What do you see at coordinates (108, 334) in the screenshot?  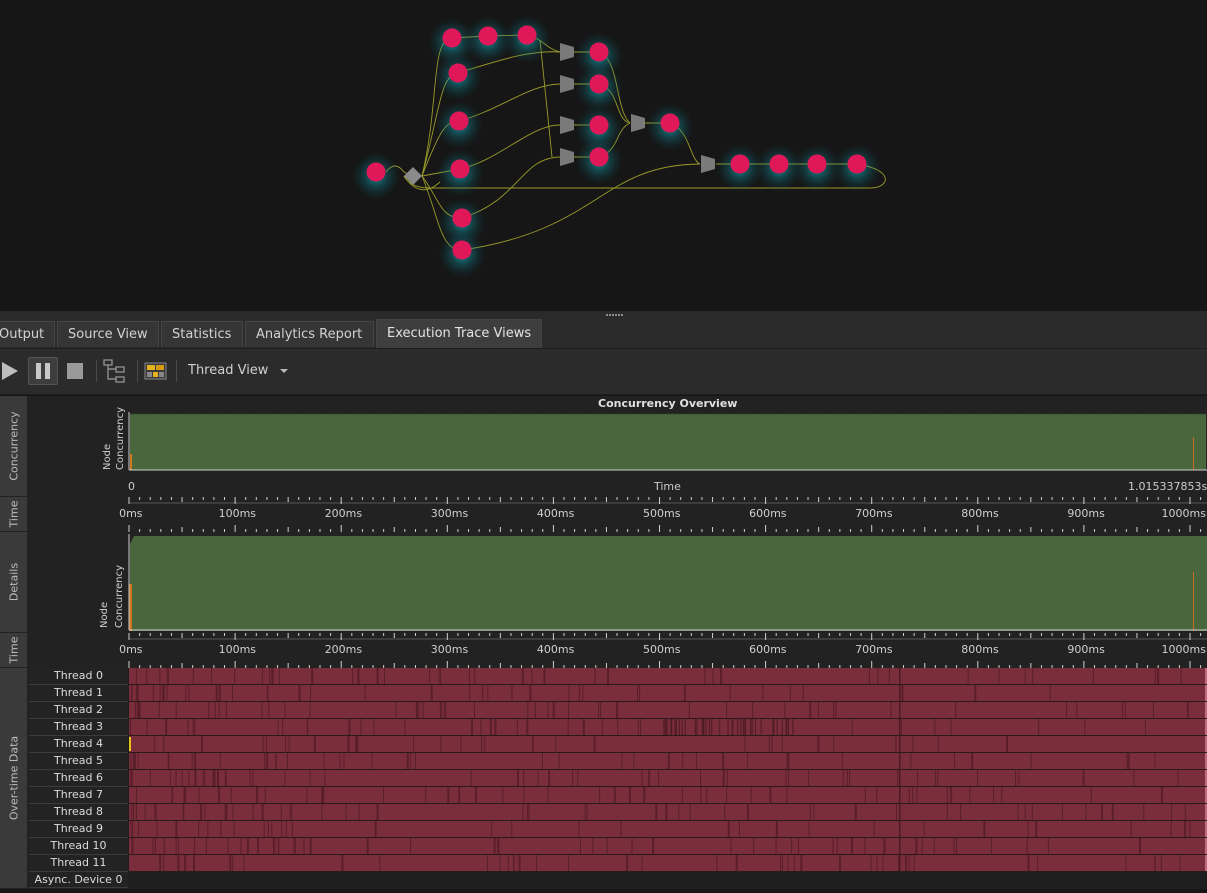 I see `tab-source-view: Source View` at bounding box center [108, 334].